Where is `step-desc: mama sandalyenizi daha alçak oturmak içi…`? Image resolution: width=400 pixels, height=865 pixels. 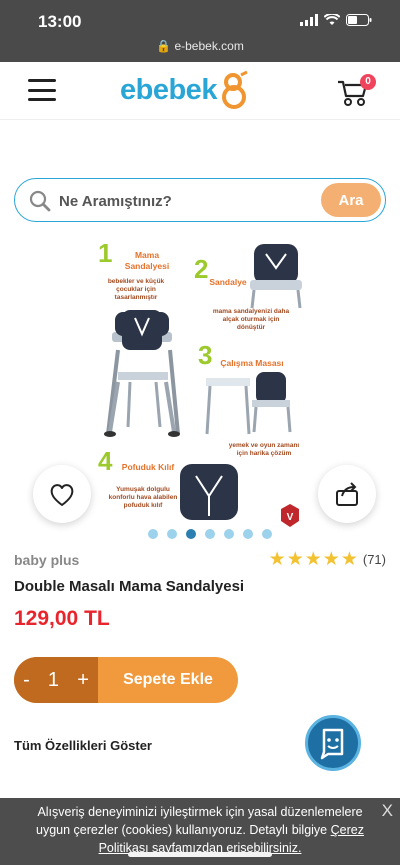
step-desc: mama sandalyenizi daha alçak oturmak içi… is located at coordinates (251, 319).